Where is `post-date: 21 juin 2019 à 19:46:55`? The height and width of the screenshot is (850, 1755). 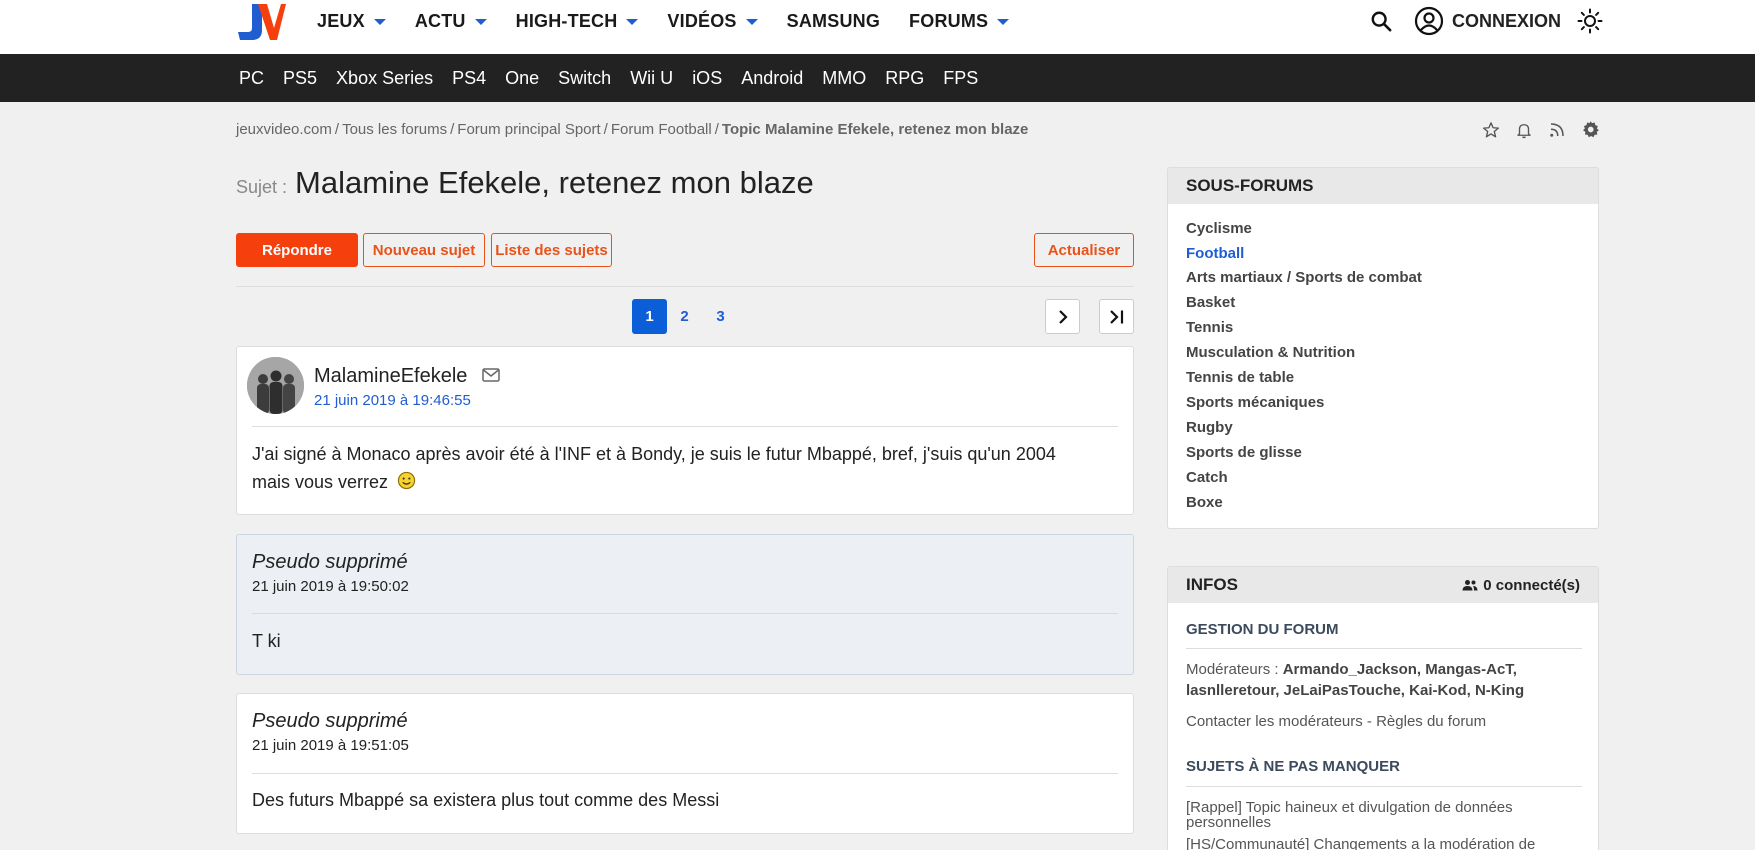 post-date: 21 juin 2019 à 19:46:55 is located at coordinates (392, 400).